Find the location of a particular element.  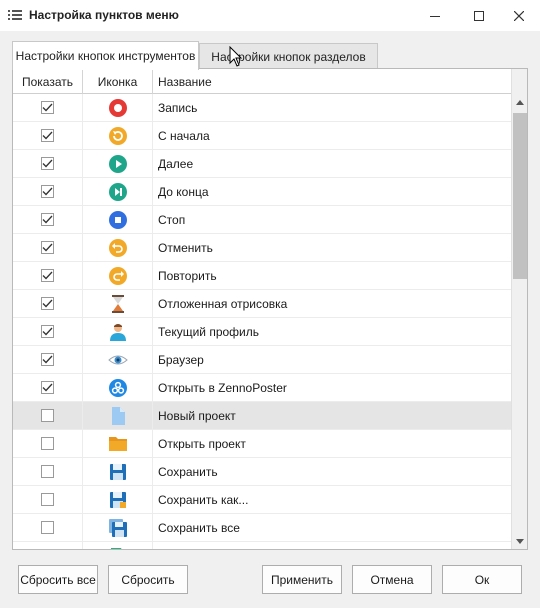

hourglass-icon is located at coordinates (117, 304).